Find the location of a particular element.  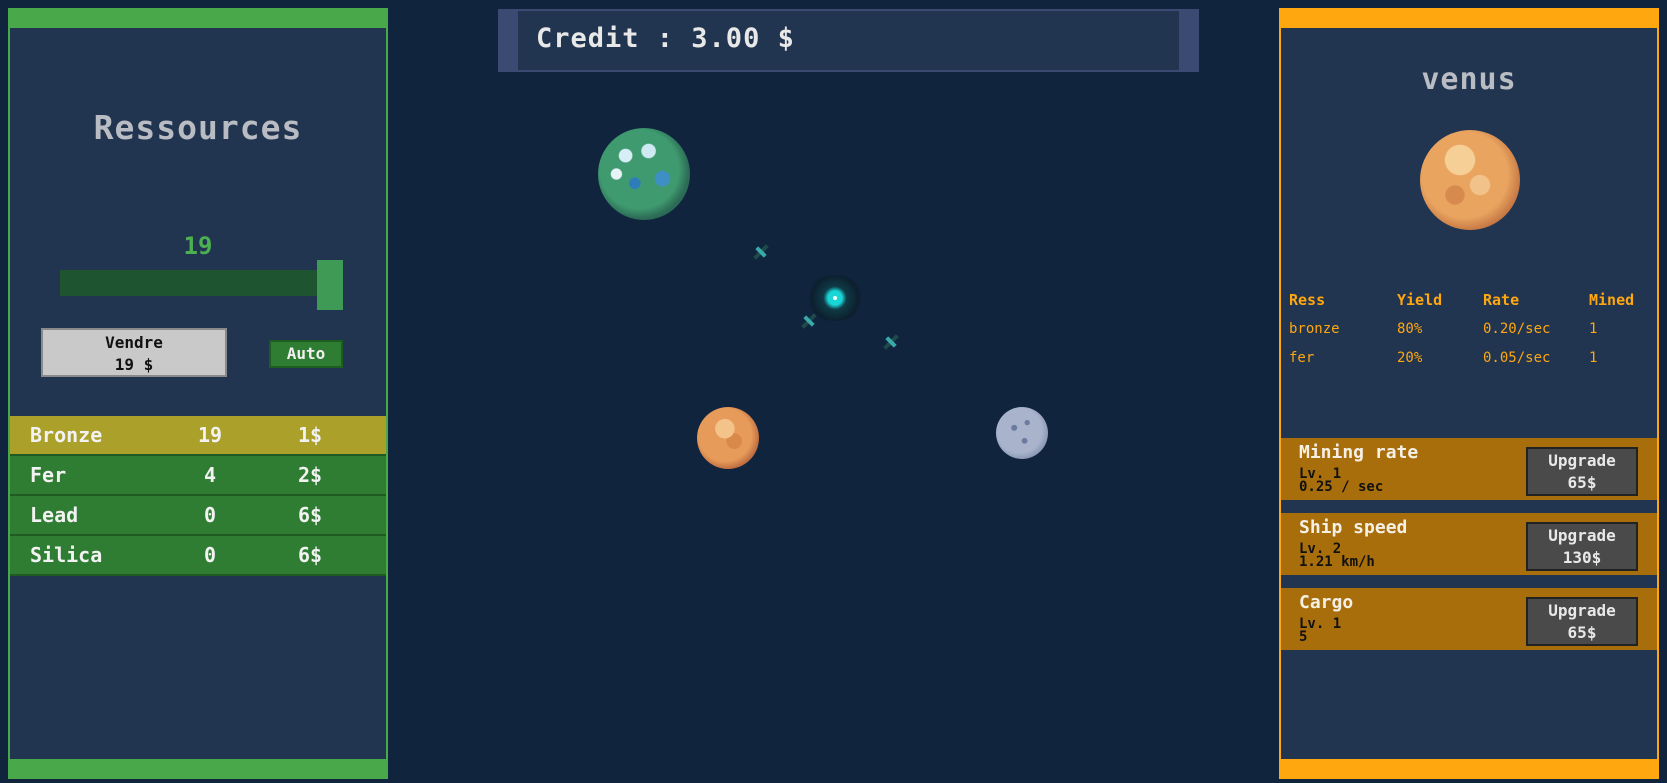

upgrade-value: 5 is located at coordinates (1303, 637).